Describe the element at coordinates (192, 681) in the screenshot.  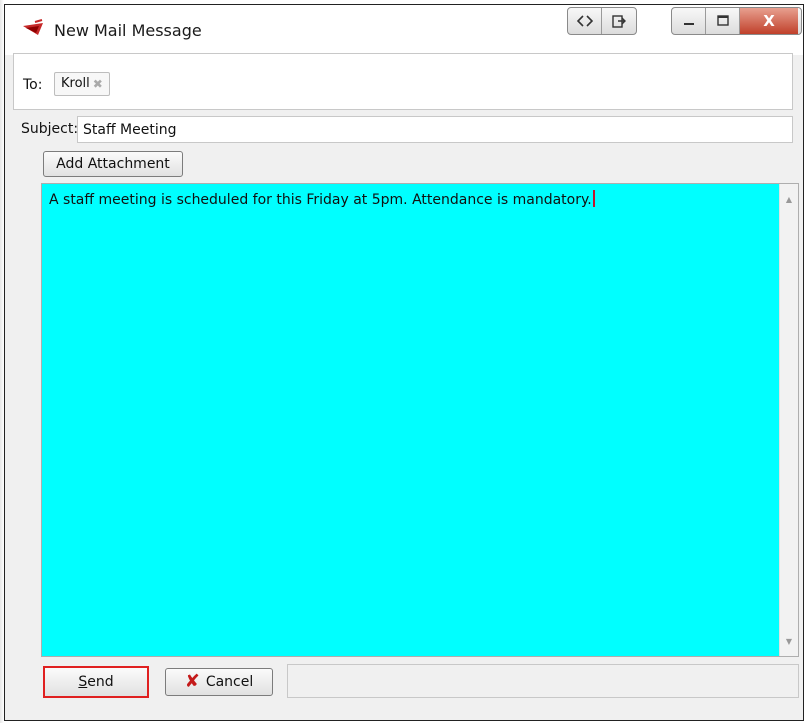
I see `cancel-x-icon: ✘` at that location.